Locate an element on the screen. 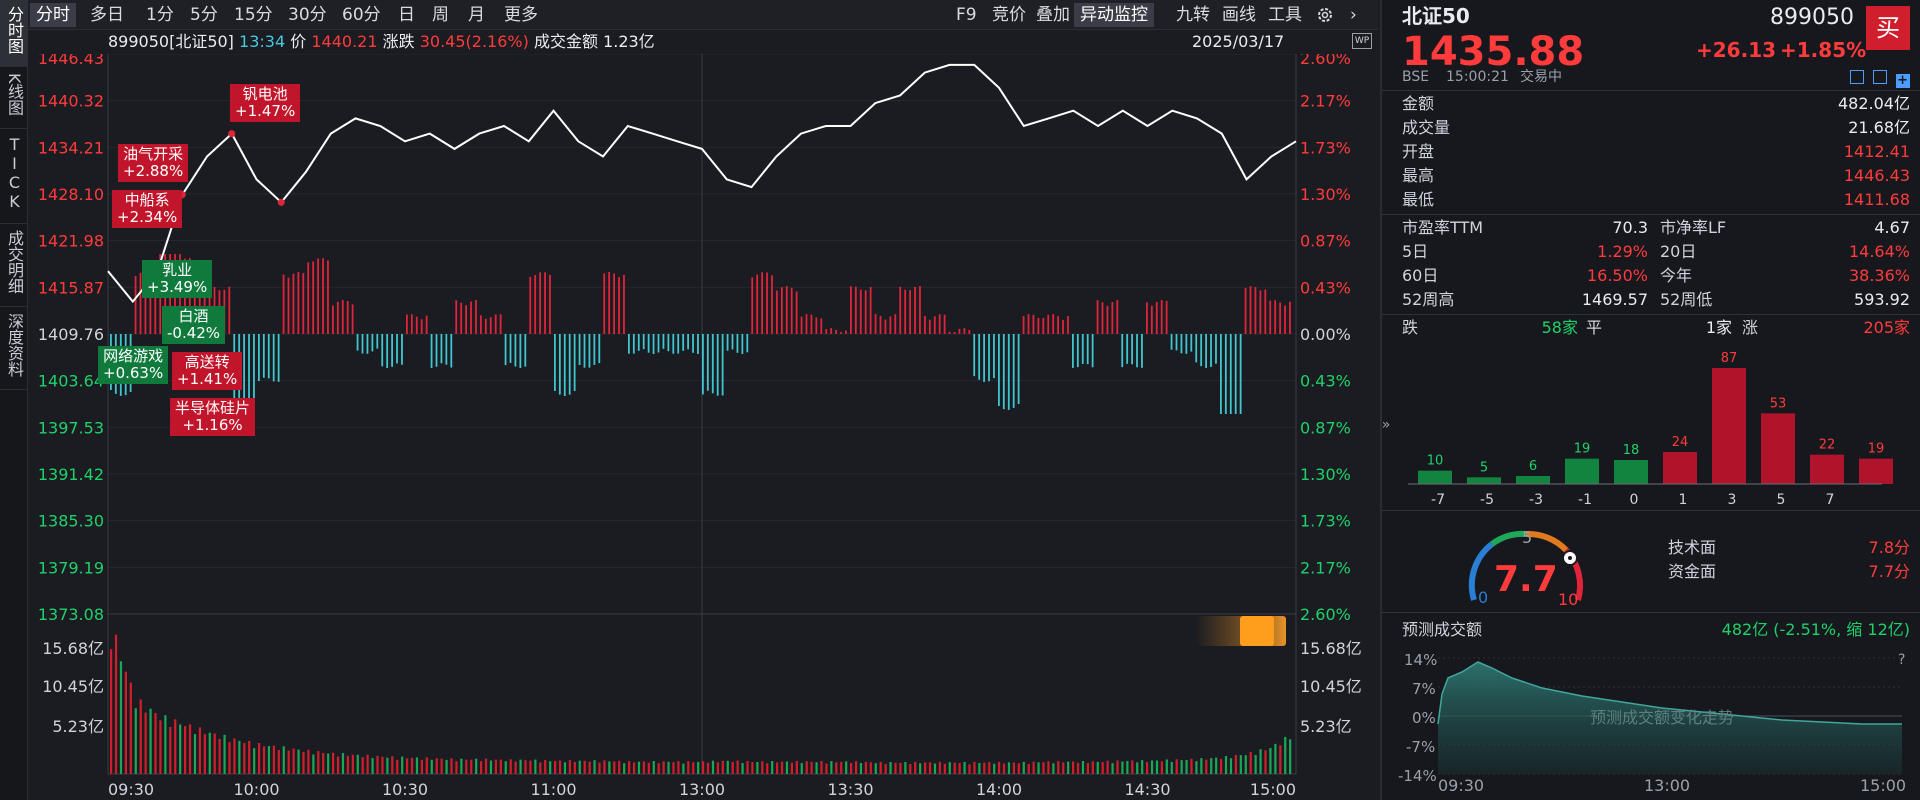  distribution-tick: -7 is located at coordinates (1438, 500).